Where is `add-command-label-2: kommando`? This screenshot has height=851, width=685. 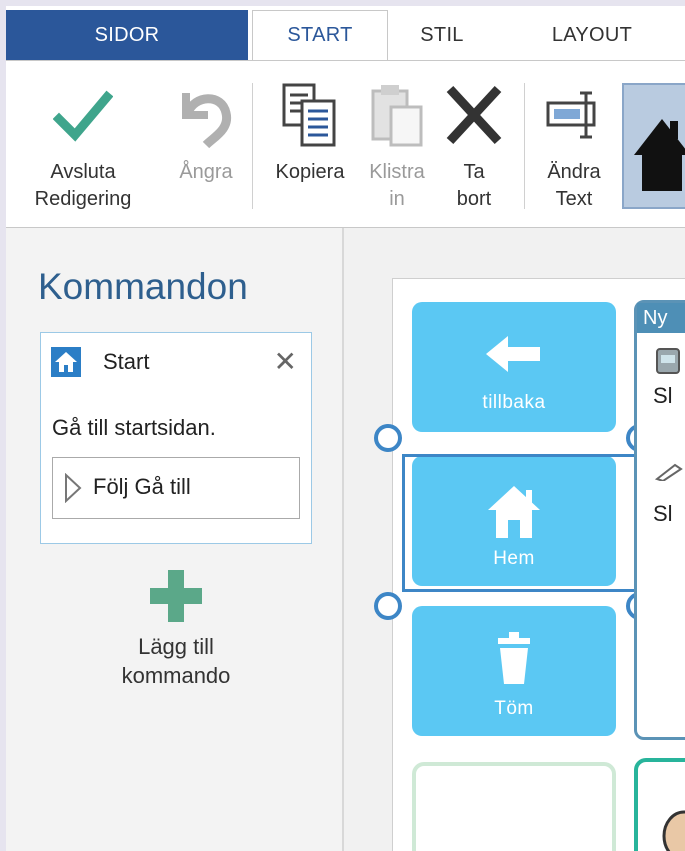 add-command-label-2: kommando is located at coordinates (176, 675).